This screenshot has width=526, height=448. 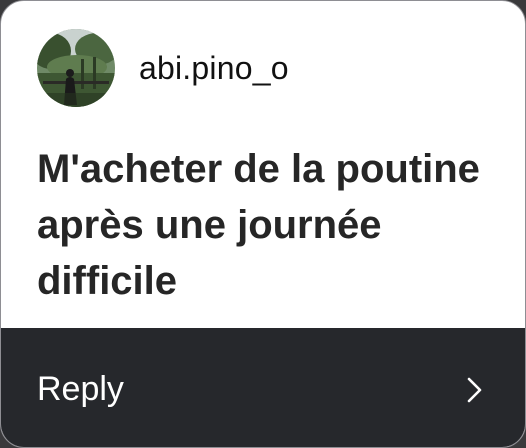 I want to click on reply-label: Reply, so click(x=80, y=389).